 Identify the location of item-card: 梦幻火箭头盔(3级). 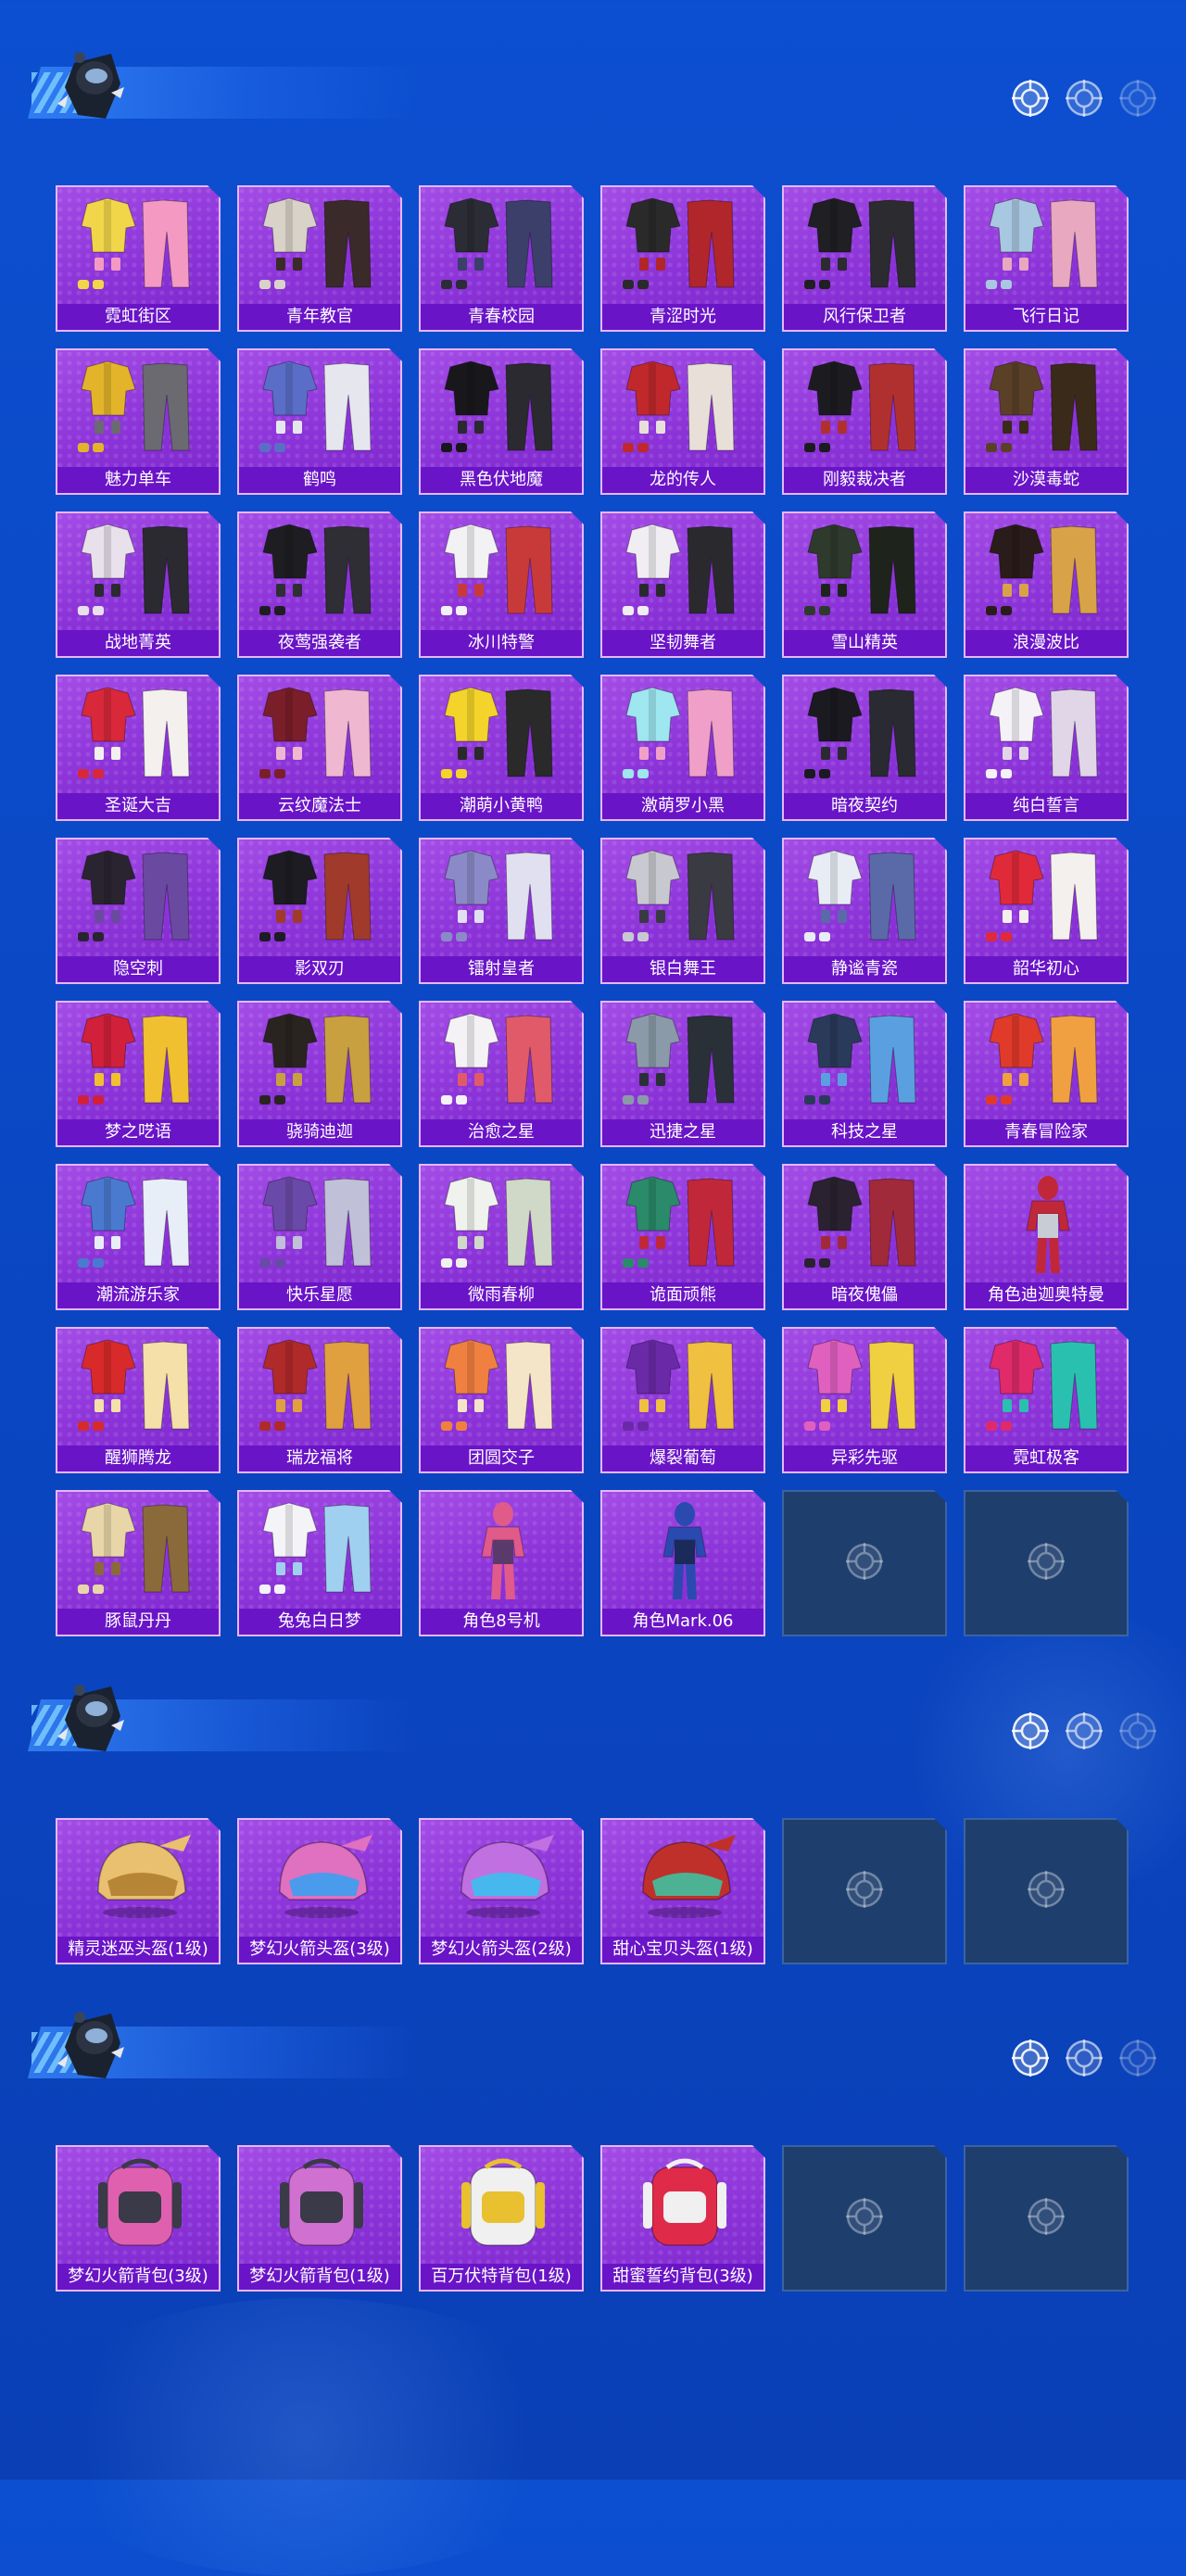
(319, 1891).